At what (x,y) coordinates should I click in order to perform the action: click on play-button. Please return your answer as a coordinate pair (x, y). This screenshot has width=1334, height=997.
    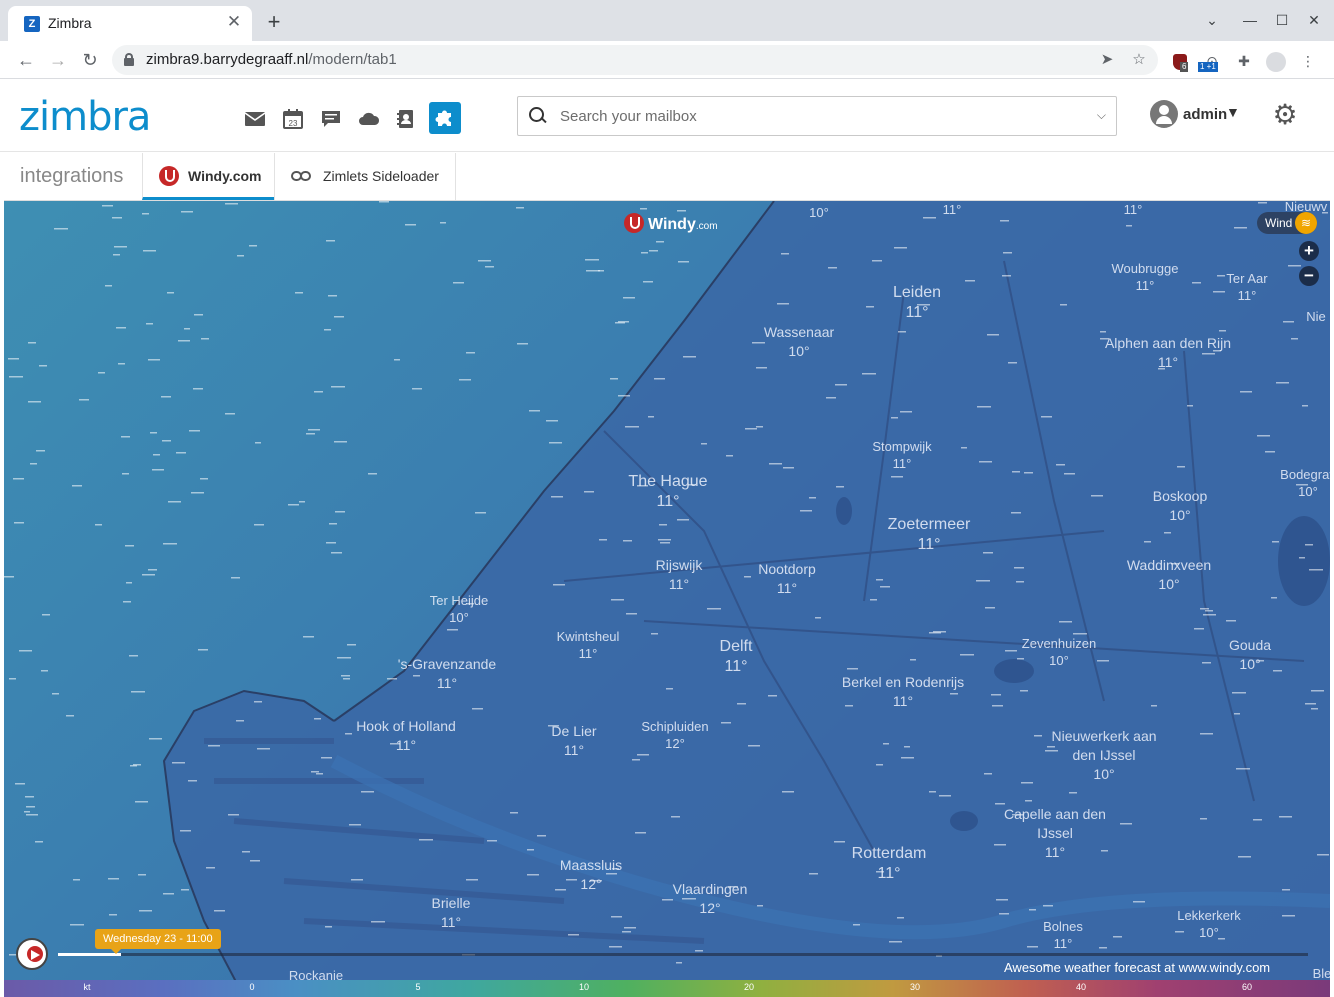
    Looking at the image, I should click on (32, 954).